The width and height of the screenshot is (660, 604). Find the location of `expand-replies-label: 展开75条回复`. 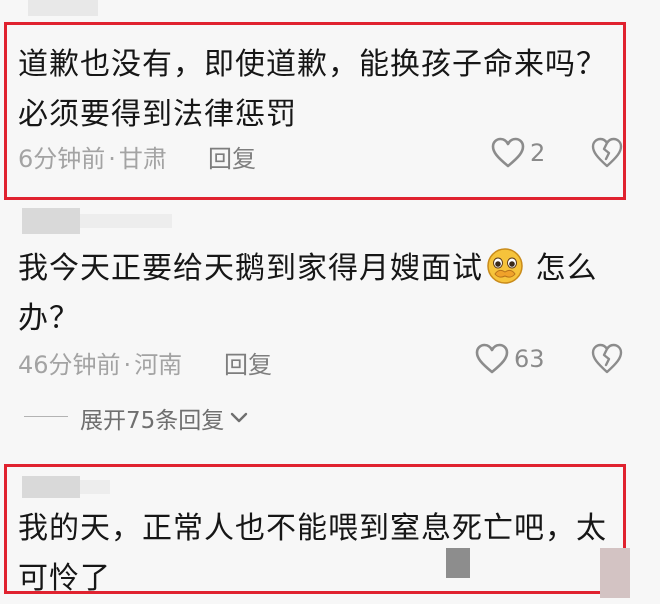

expand-replies-label: 展开75条回复 is located at coordinates (152, 421).